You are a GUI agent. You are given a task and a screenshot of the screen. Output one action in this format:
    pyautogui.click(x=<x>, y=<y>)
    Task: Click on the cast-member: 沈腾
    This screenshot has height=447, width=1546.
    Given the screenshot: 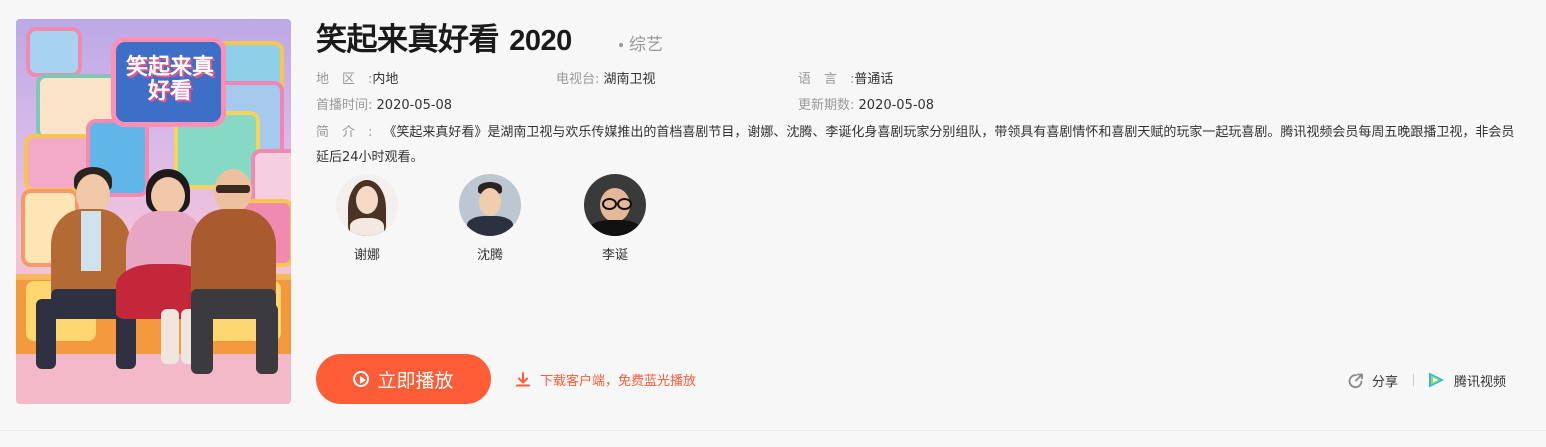 What is the action you would take?
    pyautogui.click(x=490, y=218)
    